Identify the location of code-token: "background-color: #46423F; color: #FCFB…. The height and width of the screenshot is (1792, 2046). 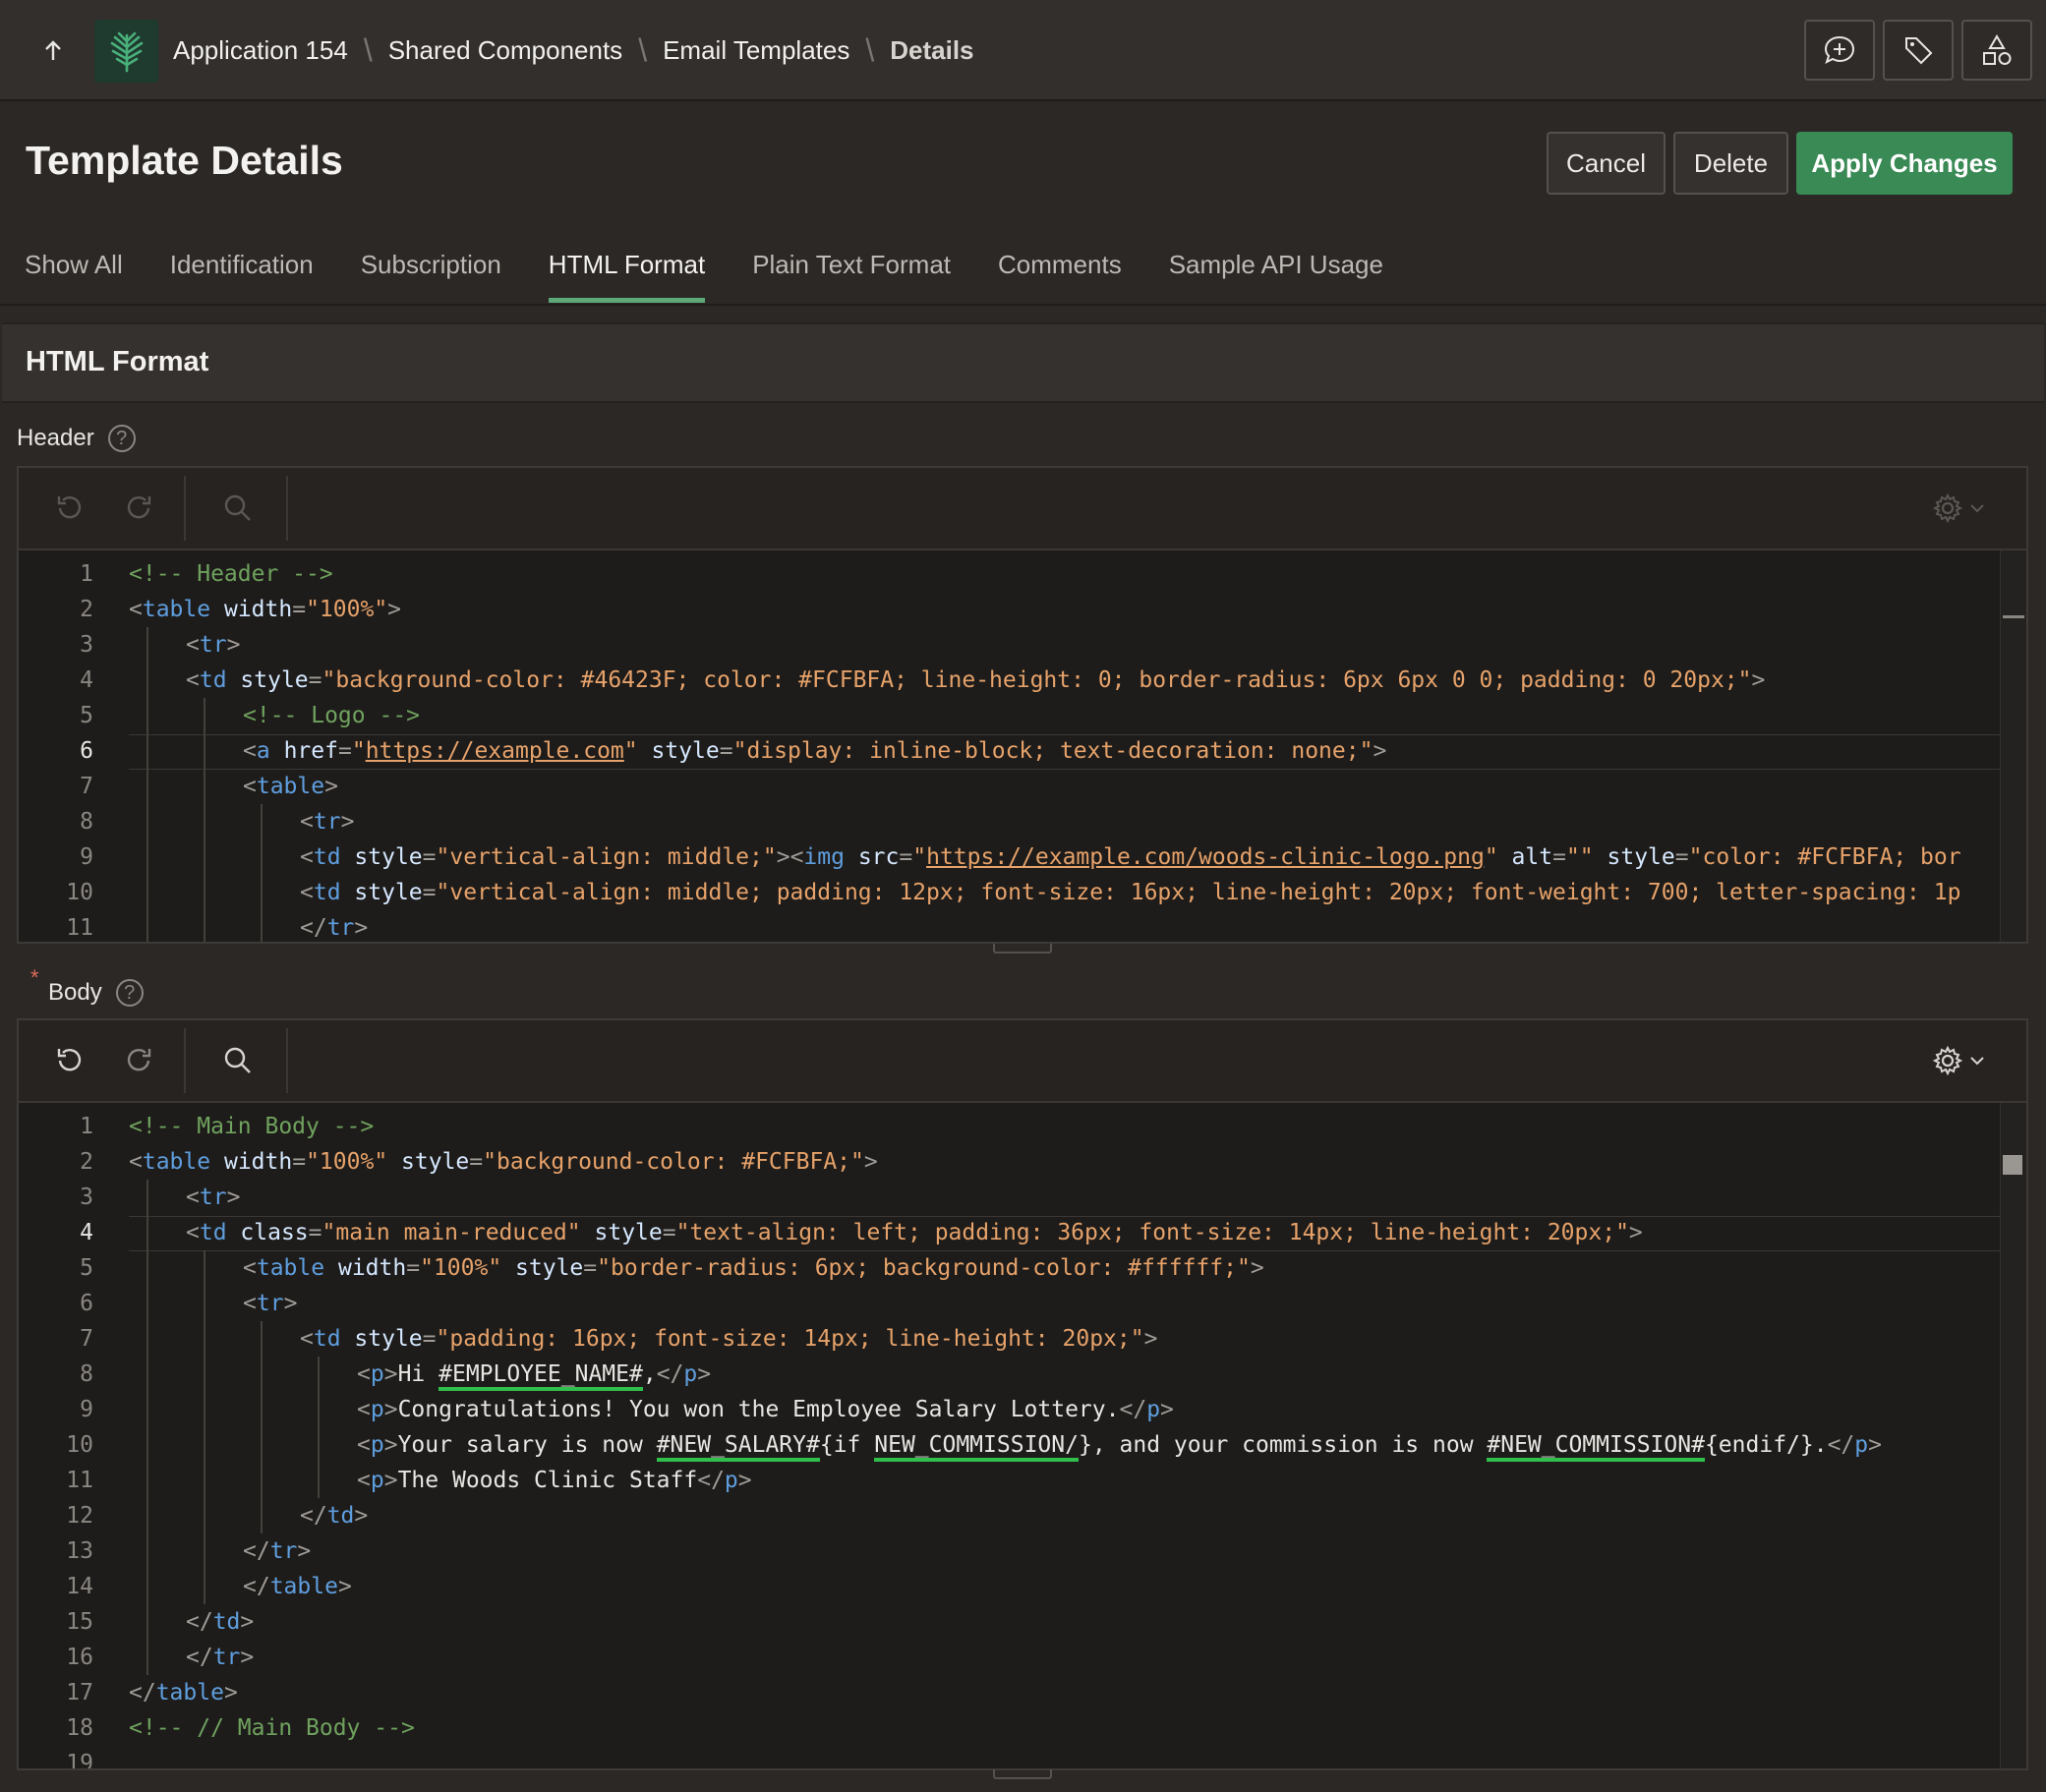
(1037, 680).